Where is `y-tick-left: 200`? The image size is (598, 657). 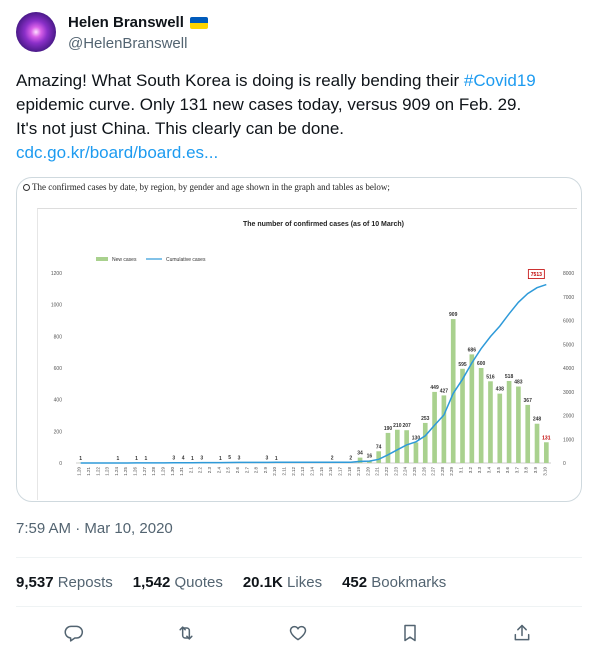
y-tick-left: 200 is located at coordinates (58, 432).